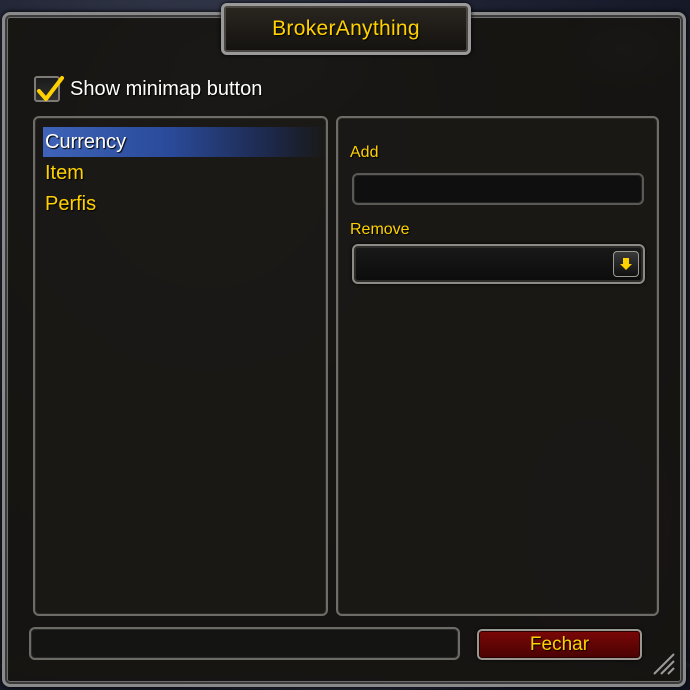 The image size is (690, 690). Describe the element at coordinates (364, 152) in the screenshot. I see `add-label: Add` at that location.